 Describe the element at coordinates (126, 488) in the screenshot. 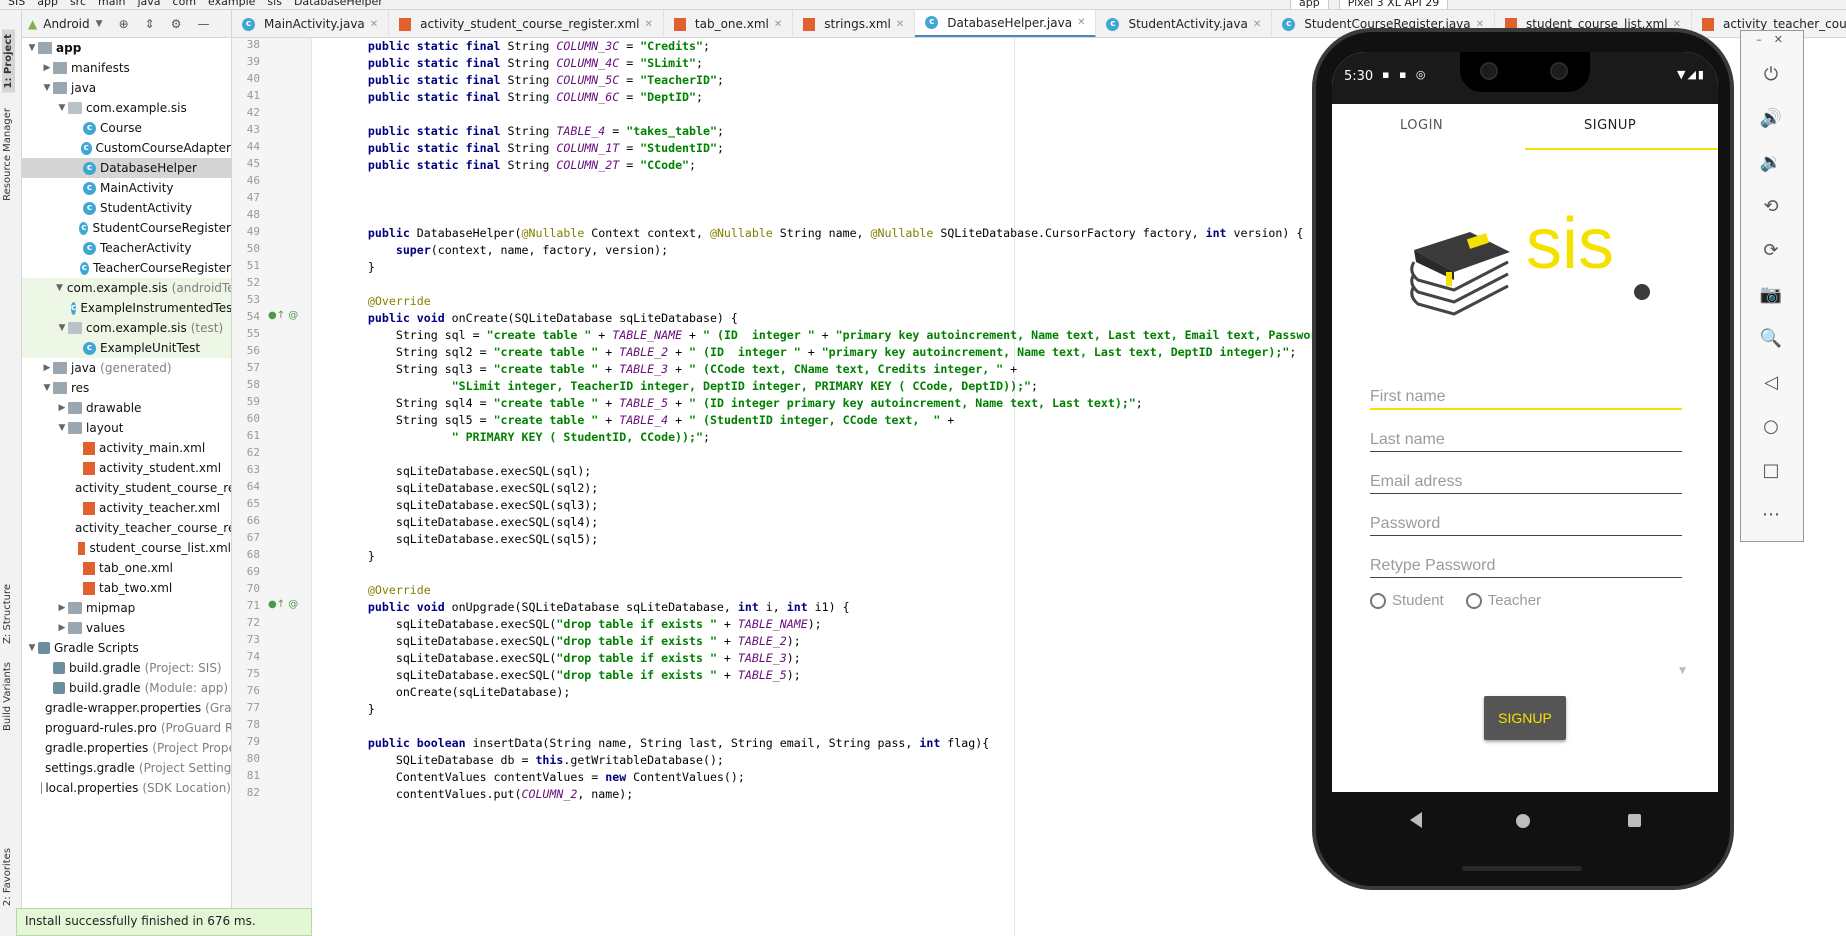

I see `tree-item: activity_student_course_register.xml` at that location.